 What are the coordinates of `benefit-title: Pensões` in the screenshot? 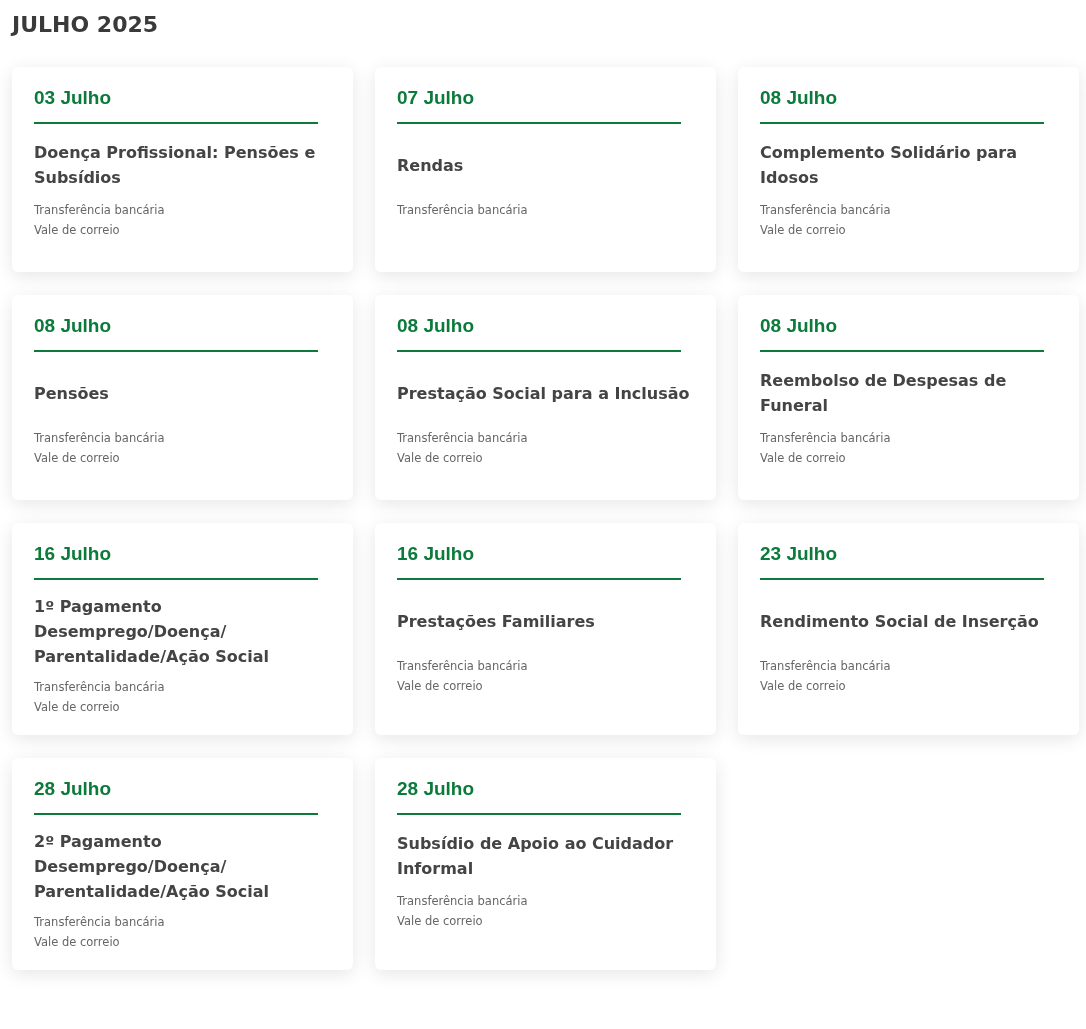 It's located at (71, 393).